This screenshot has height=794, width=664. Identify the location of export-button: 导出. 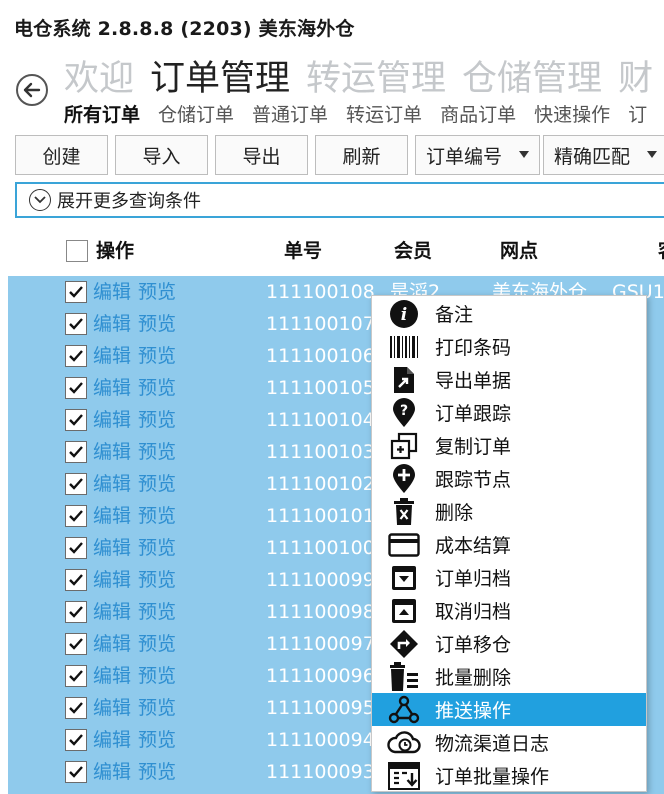
(261, 155).